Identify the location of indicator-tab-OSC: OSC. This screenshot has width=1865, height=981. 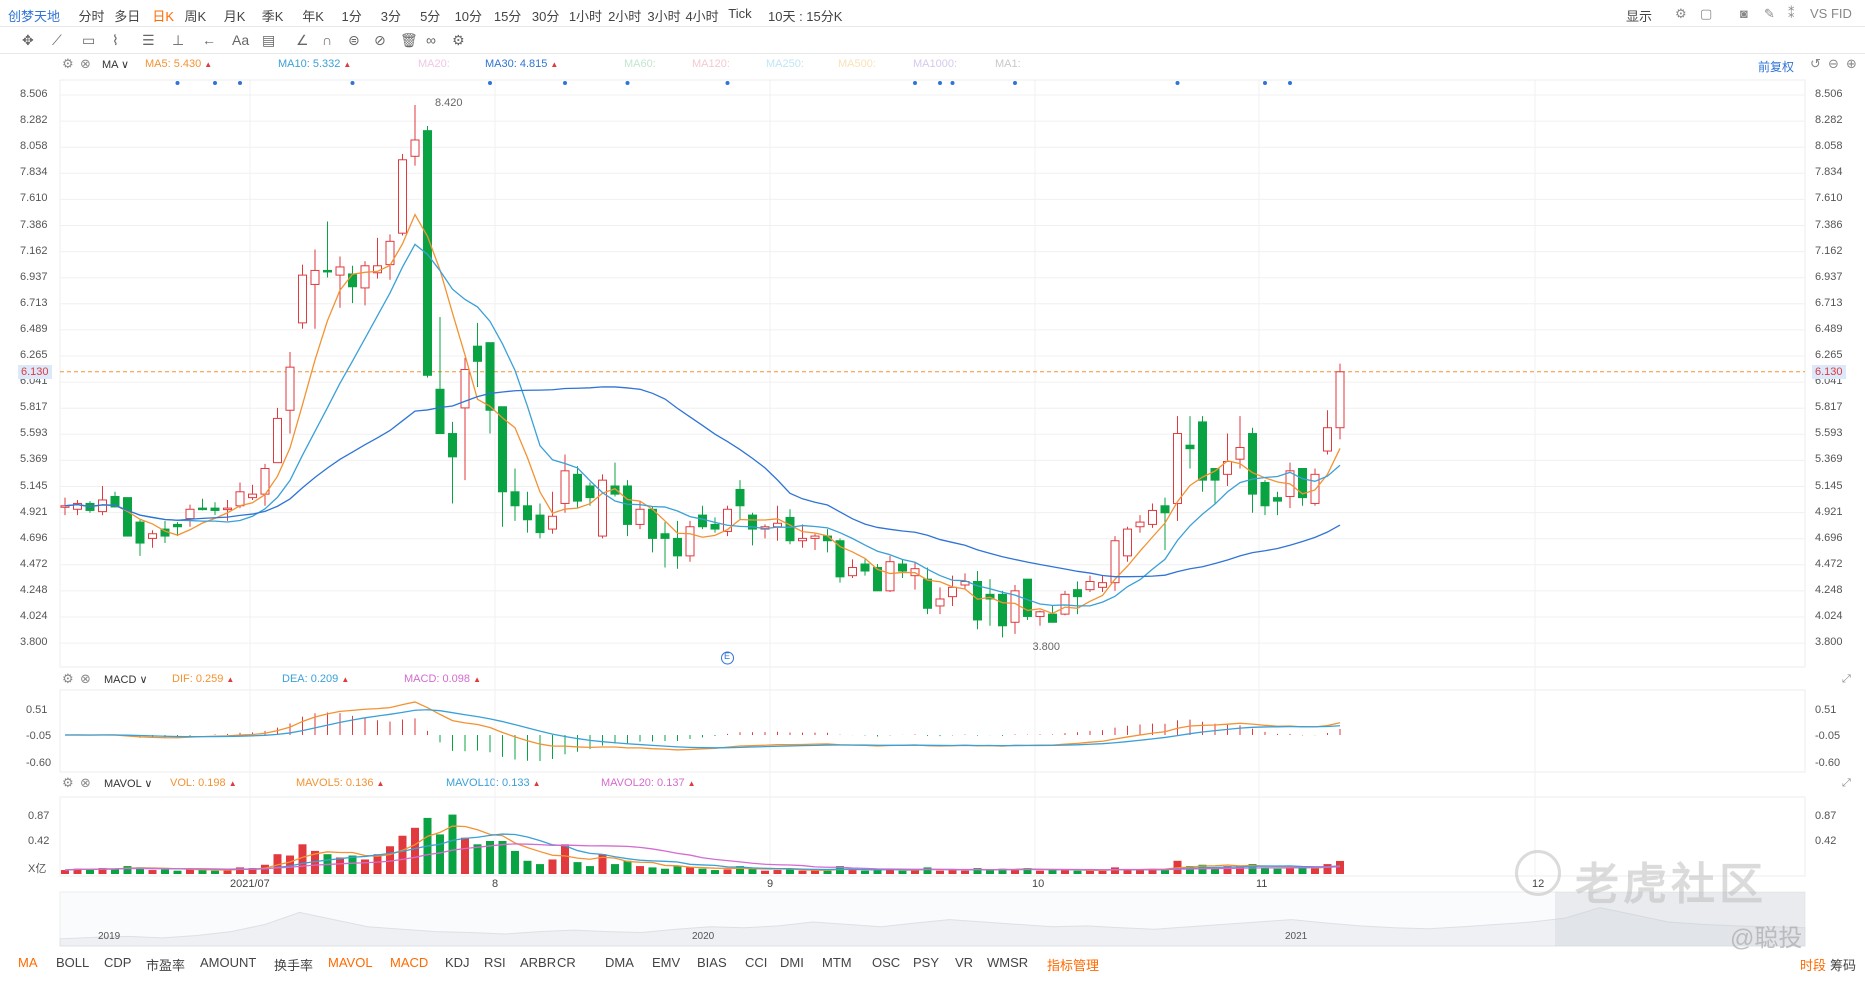
(886, 962).